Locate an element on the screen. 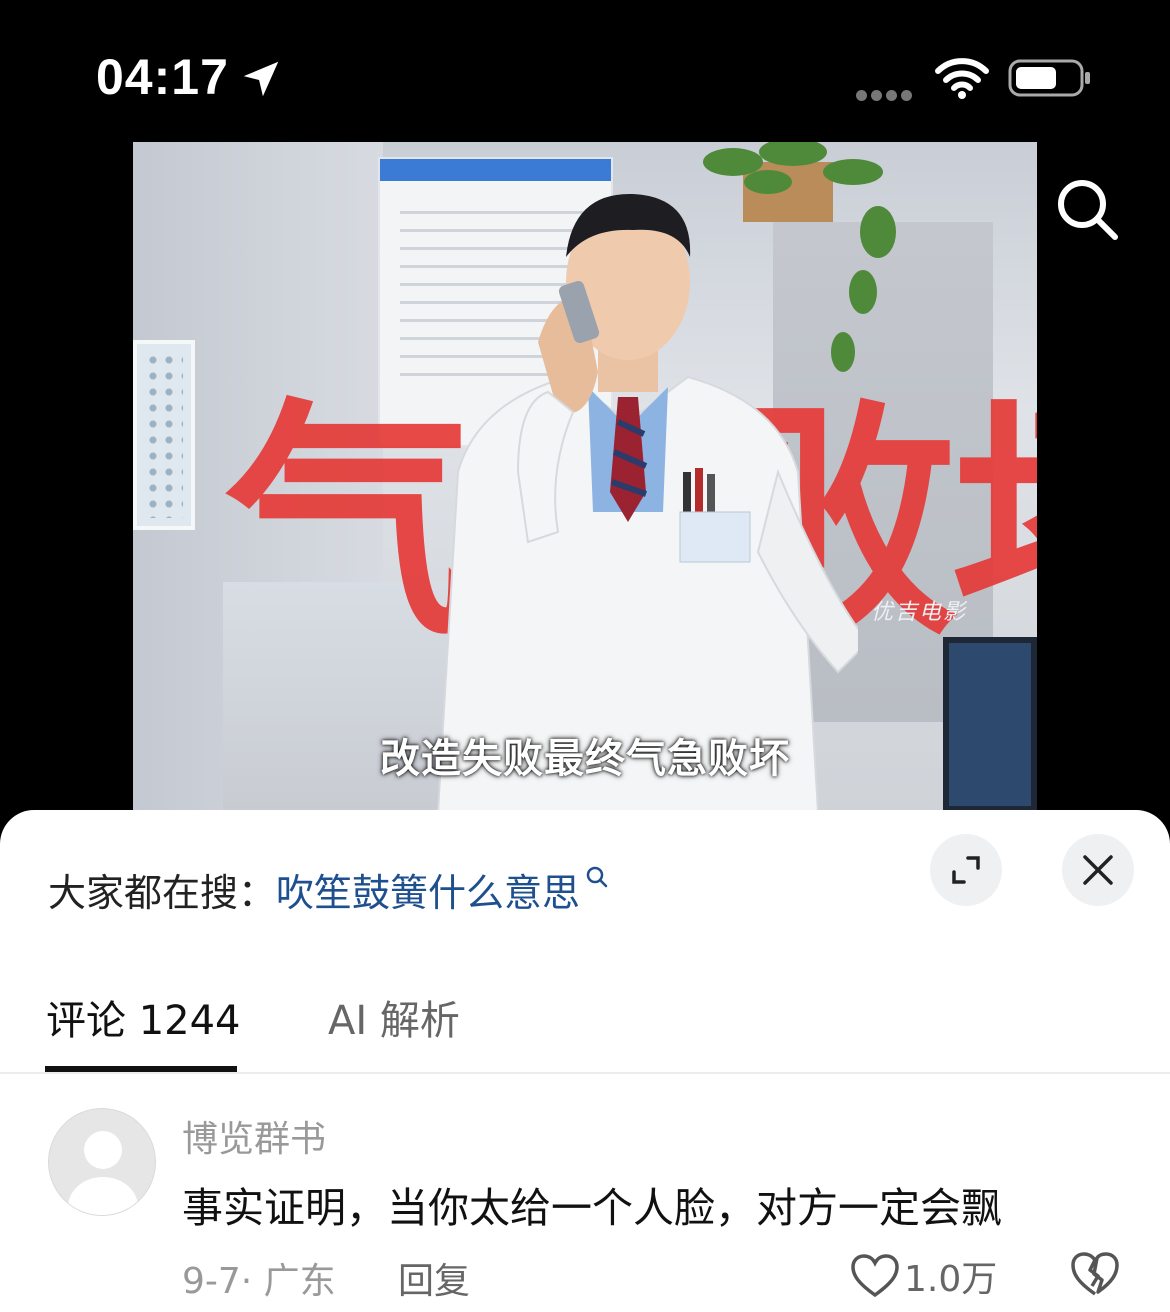 The height and width of the screenshot is (1312, 1170). status-time: 04:17 is located at coordinates (162, 77).